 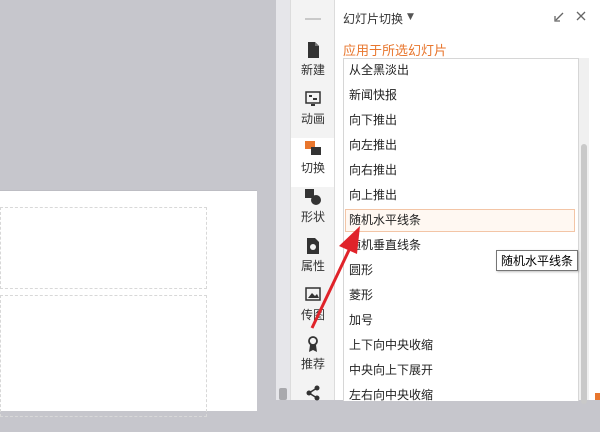 I want to click on transition-item-hovered: 随机水平线条, so click(x=460, y=220).